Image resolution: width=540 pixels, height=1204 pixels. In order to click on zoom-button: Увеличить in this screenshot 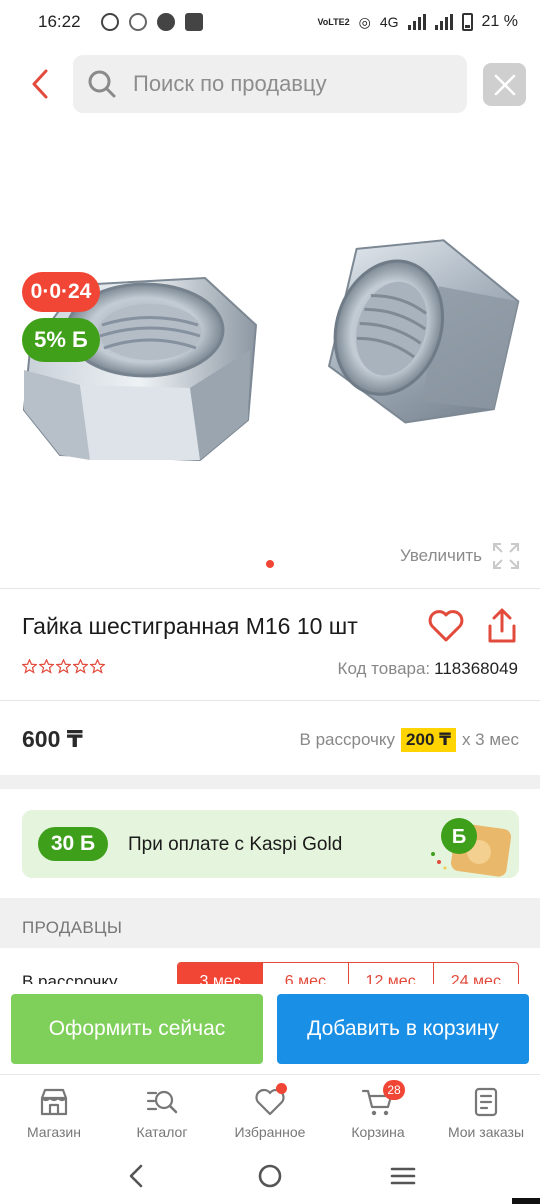, I will do `click(460, 556)`.